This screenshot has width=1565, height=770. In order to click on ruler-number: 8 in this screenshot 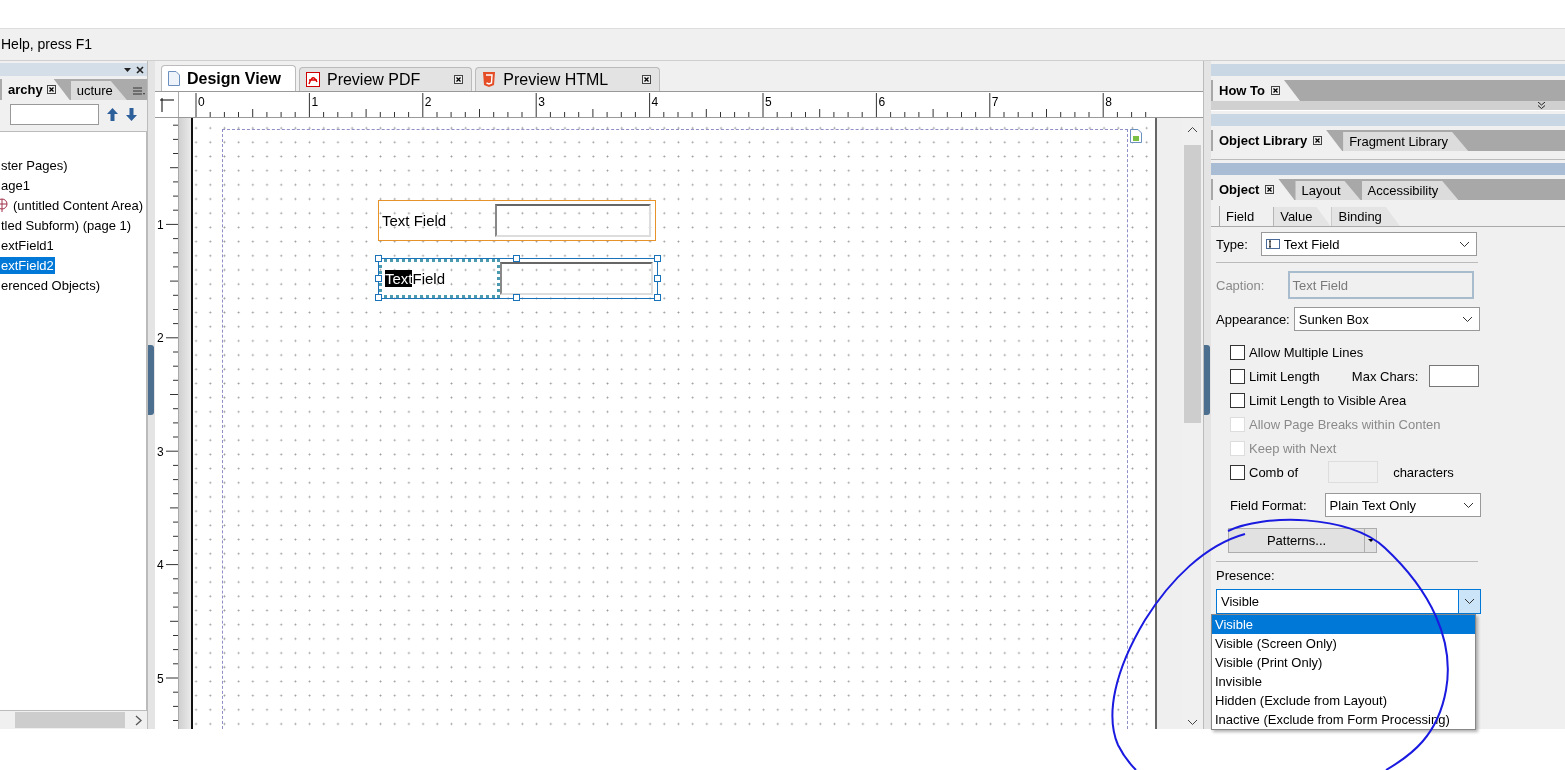, I will do `click(1108, 102)`.